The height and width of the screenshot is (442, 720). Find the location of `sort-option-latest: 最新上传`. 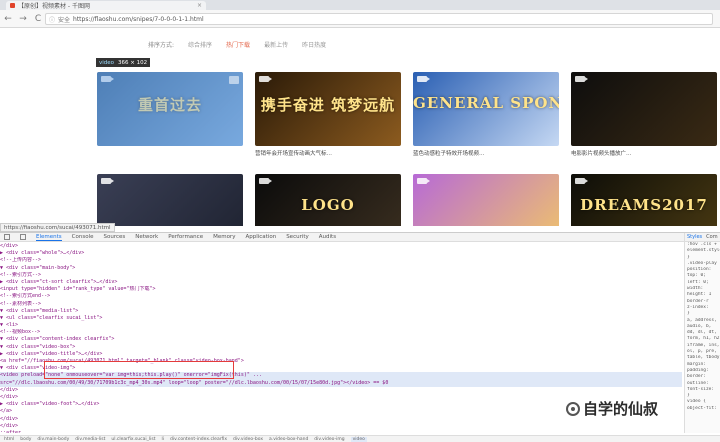

sort-option-latest: 最新上传 is located at coordinates (276, 44).